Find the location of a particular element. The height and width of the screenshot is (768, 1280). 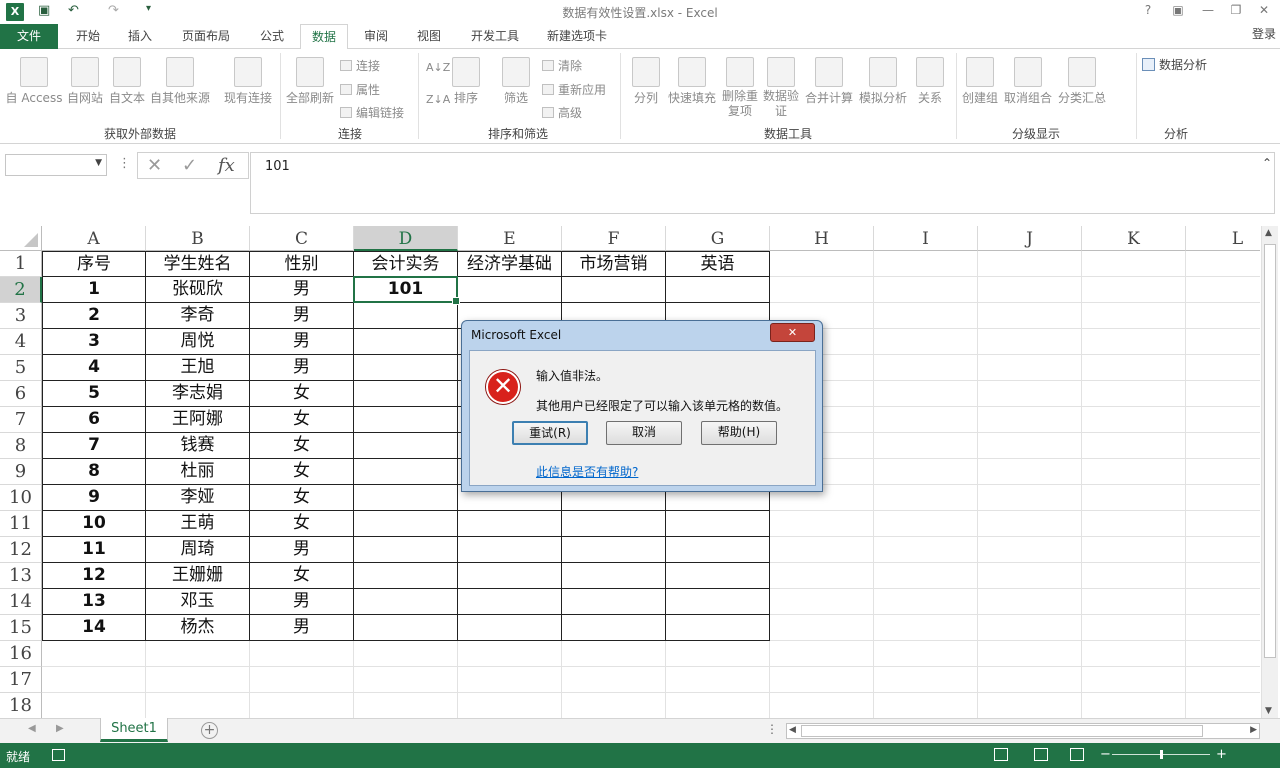

row-header: 16 is located at coordinates (21, 654).